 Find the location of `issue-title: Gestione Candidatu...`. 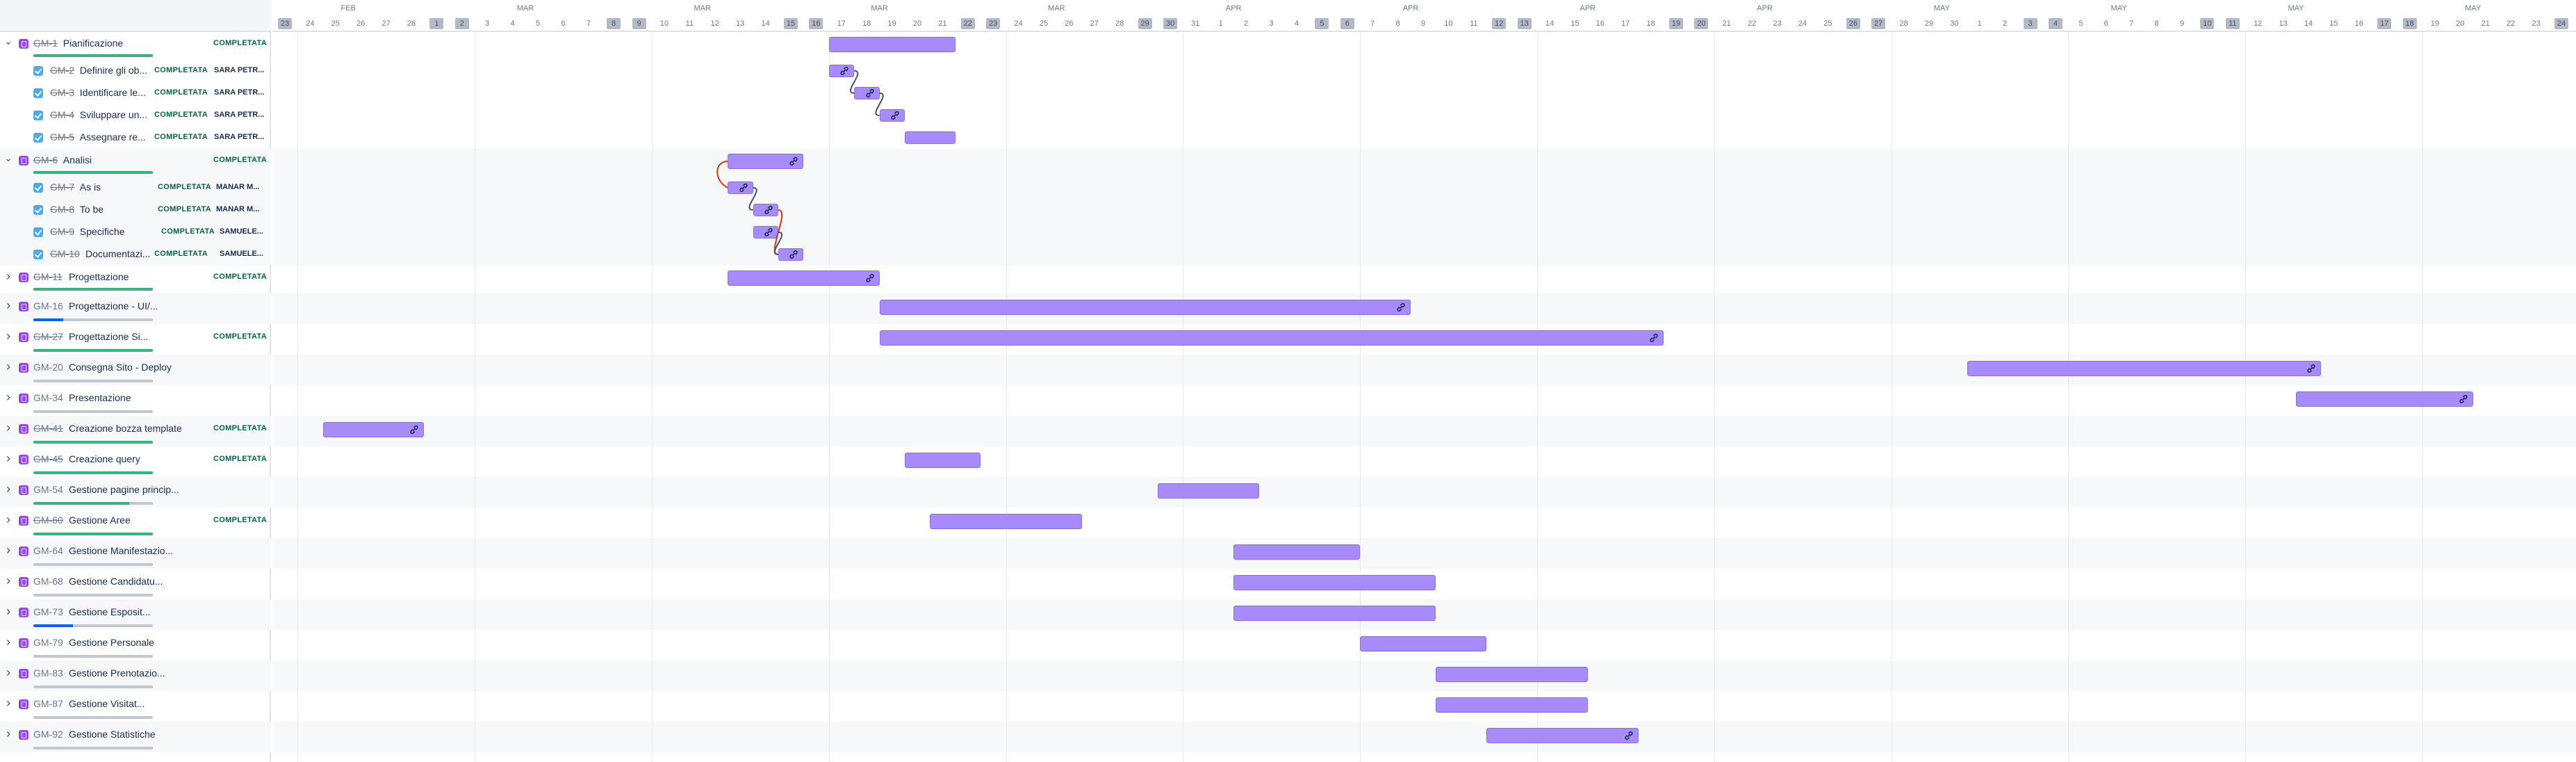

issue-title: Gestione Candidatu... is located at coordinates (116, 581).